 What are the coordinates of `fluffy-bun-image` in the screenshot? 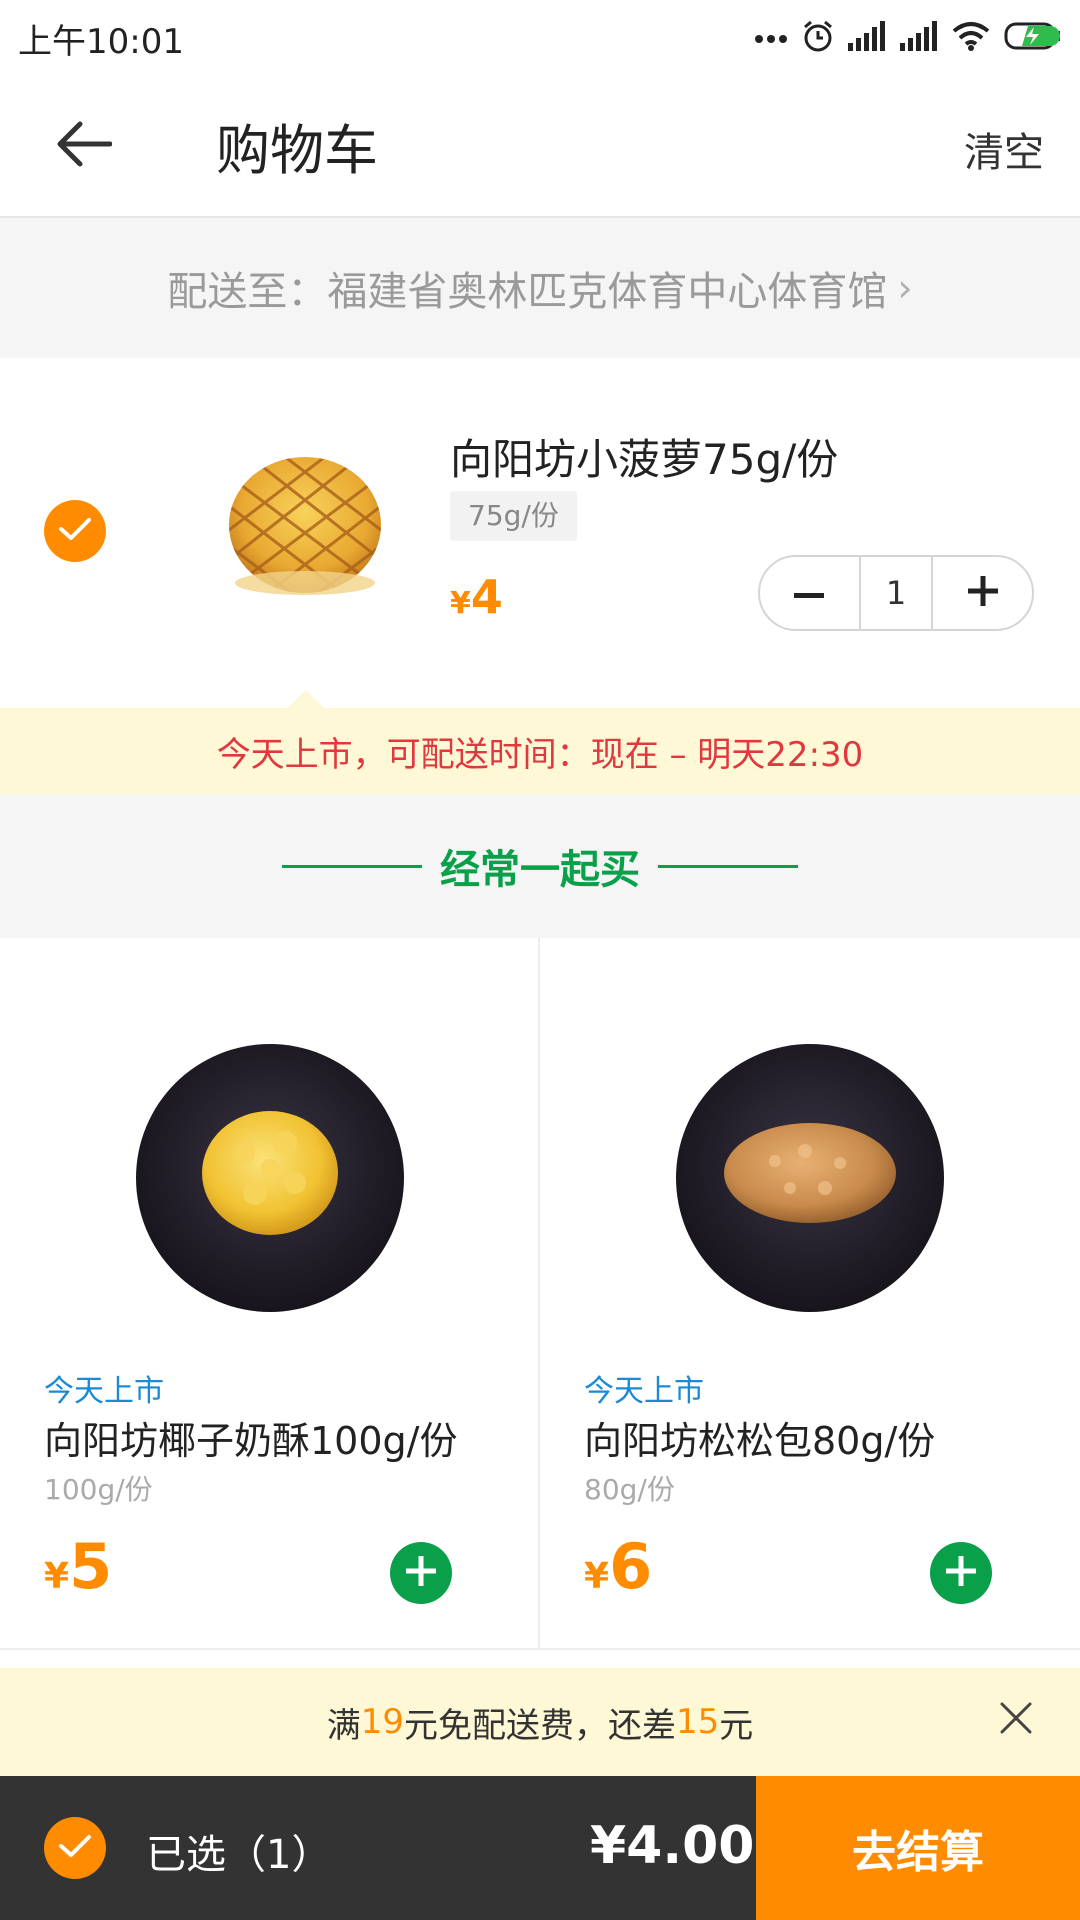 It's located at (810, 1178).